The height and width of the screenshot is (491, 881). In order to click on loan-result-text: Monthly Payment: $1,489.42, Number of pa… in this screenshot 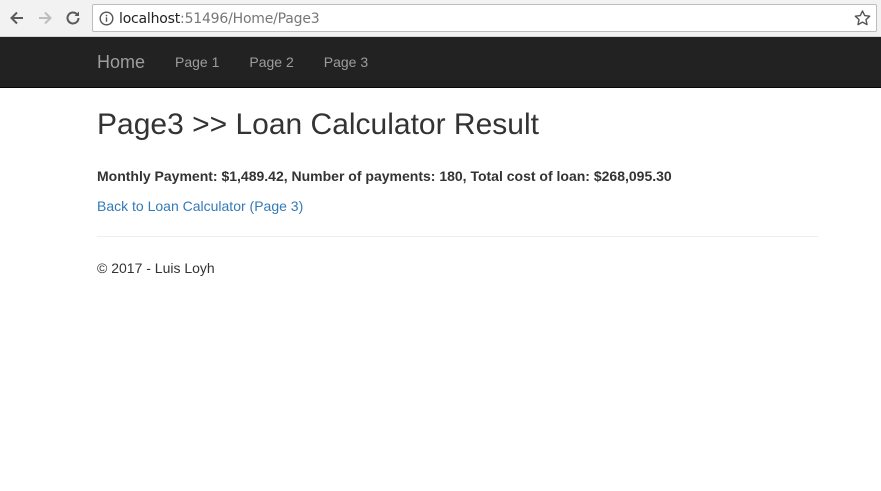, I will do `click(384, 176)`.